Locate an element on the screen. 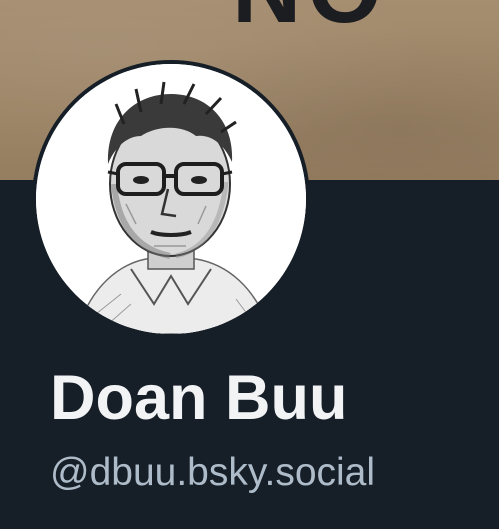 This screenshot has width=499, height=529. user-handle: @dbuu.bsky.social is located at coordinates (213, 472).